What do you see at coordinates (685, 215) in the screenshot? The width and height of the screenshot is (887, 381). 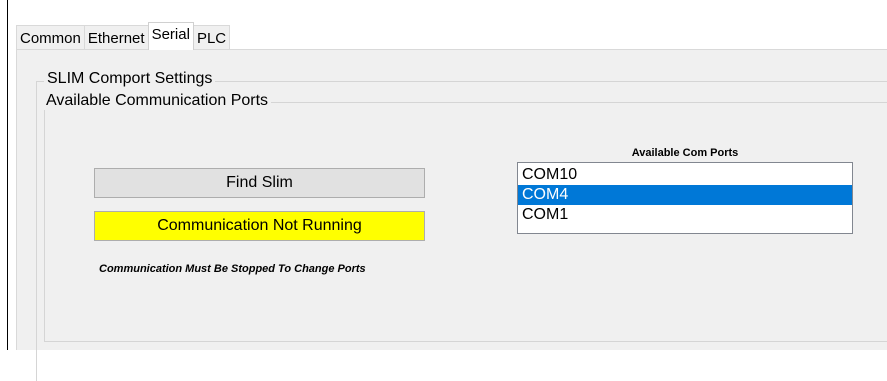 I see `com-port-item-com1: COM1` at bounding box center [685, 215].